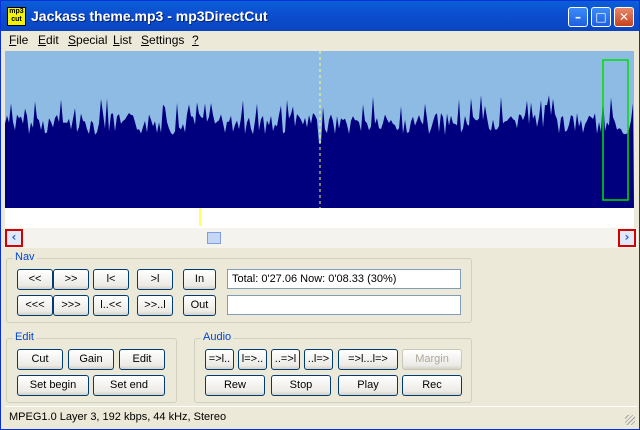  I want to click on edit-button: Edit, so click(142, 359).